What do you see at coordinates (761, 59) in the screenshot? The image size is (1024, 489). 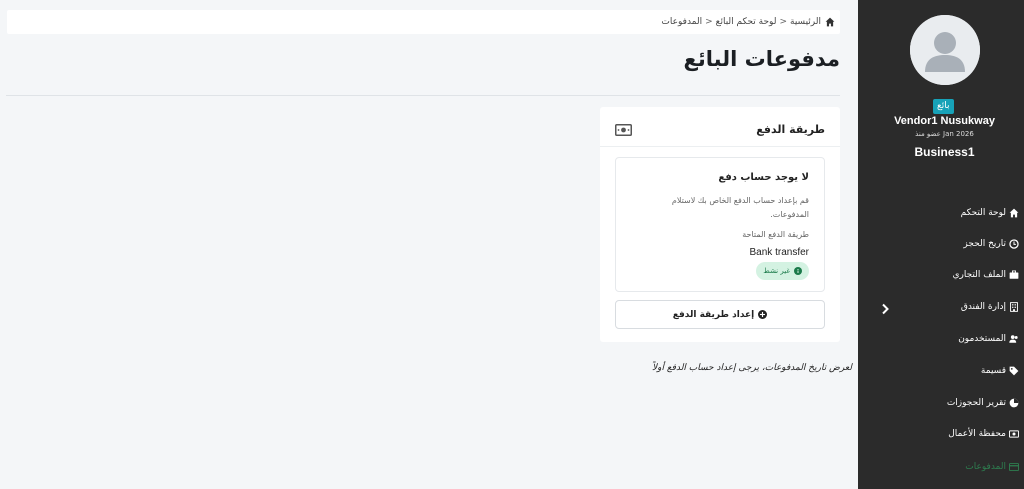 I see `page-title: مدفوعات البائع` at bounding box center [761, 59].